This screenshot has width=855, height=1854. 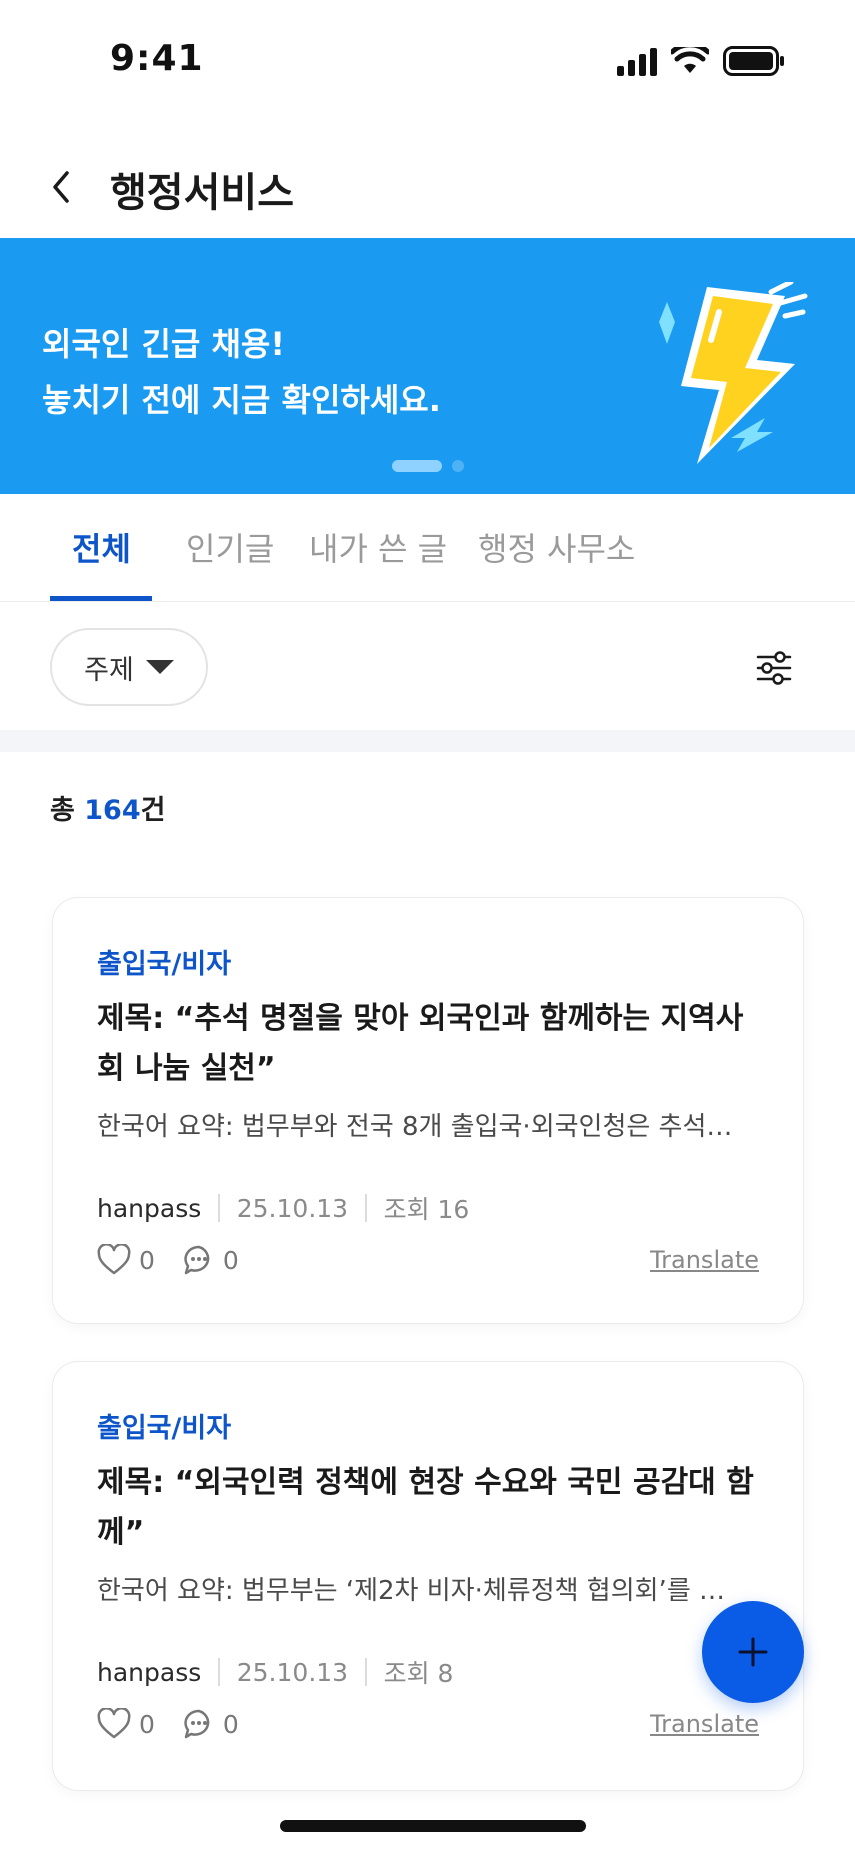 What do you see at coordinates (427, 55) in the screenshot?
I see `status-bar: 9:41` at bounding box center [427, 55].